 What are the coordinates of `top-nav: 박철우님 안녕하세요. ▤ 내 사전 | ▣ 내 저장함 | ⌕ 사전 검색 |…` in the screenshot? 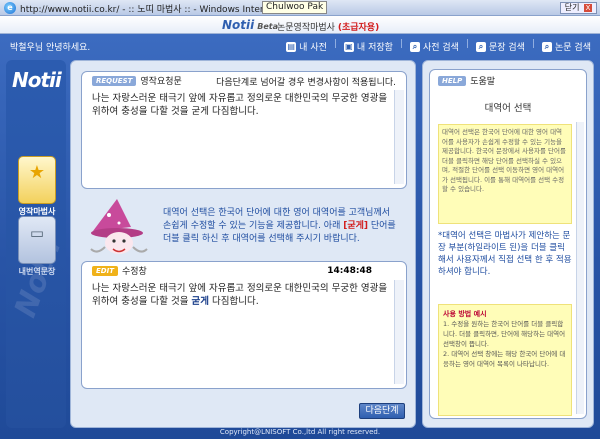 It's located at (300, 46).